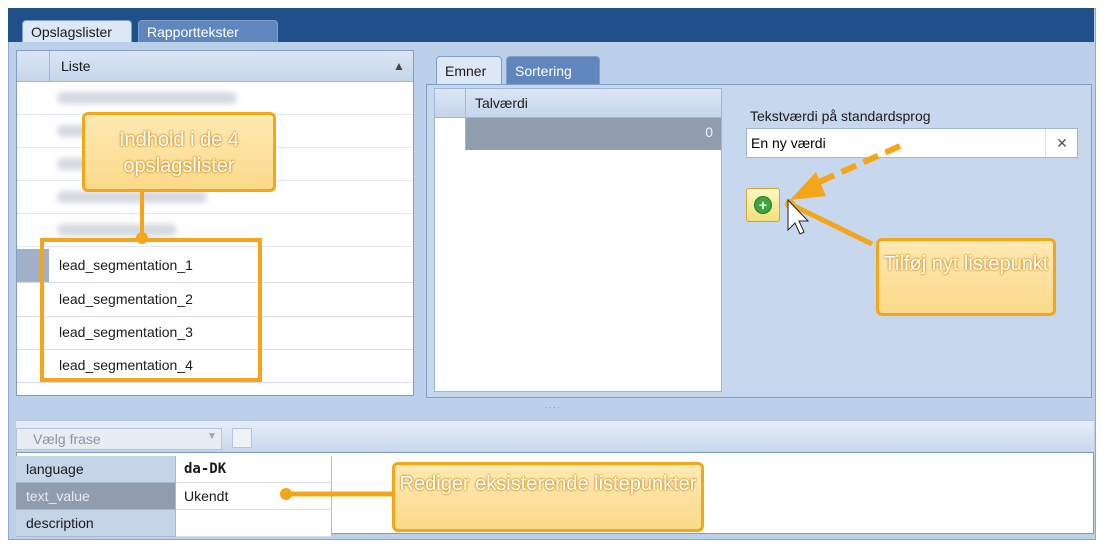  Describe the element at coordinates (212, 436) in the screenshot. I see `chevron-down-icon: ▼` at that location.